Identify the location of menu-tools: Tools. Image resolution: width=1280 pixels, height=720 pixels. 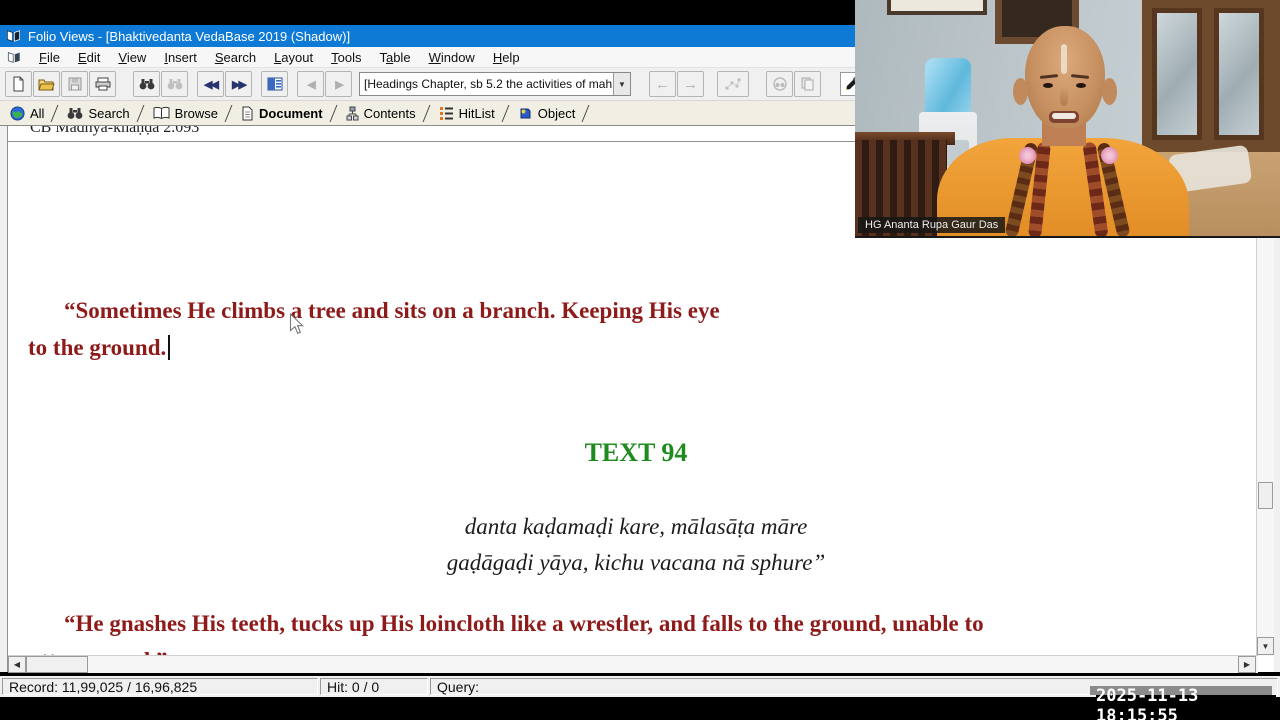
(346, 57).